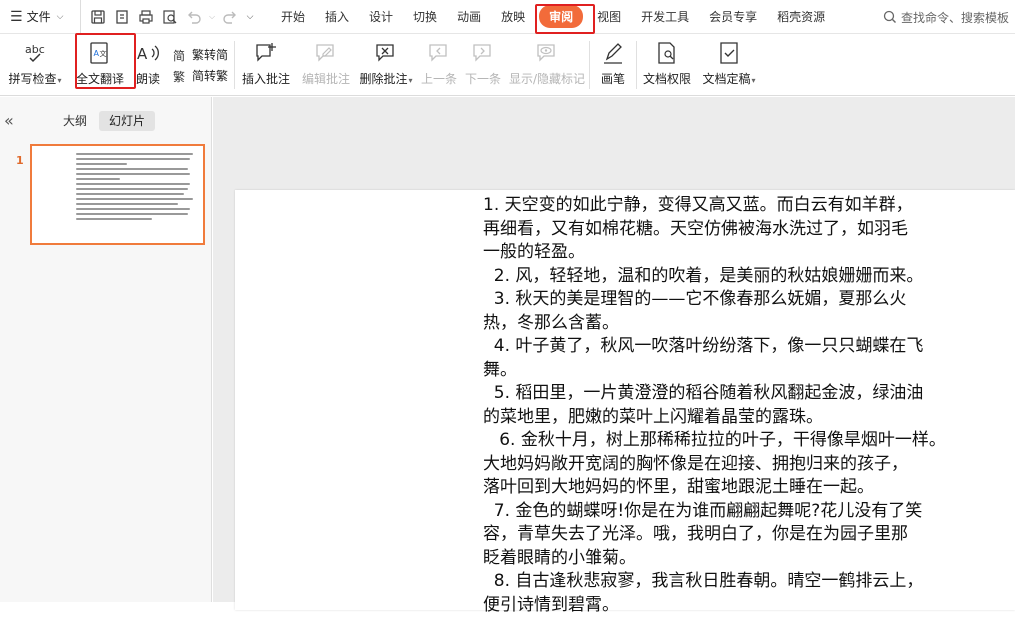 This screenshot has height=617, width=1015. I want to click on slide-thumbnail, so click(117, 194).